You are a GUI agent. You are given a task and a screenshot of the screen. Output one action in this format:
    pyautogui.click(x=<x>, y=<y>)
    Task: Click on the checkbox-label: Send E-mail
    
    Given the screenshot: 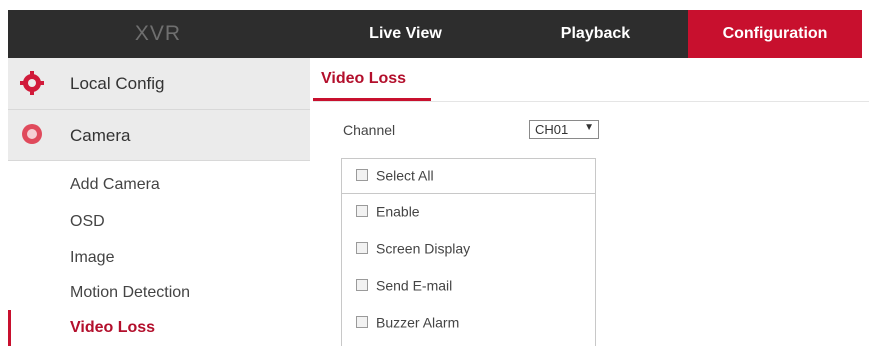 What is the action you would take?
    pyautogui.click(x=414, y=285)
    